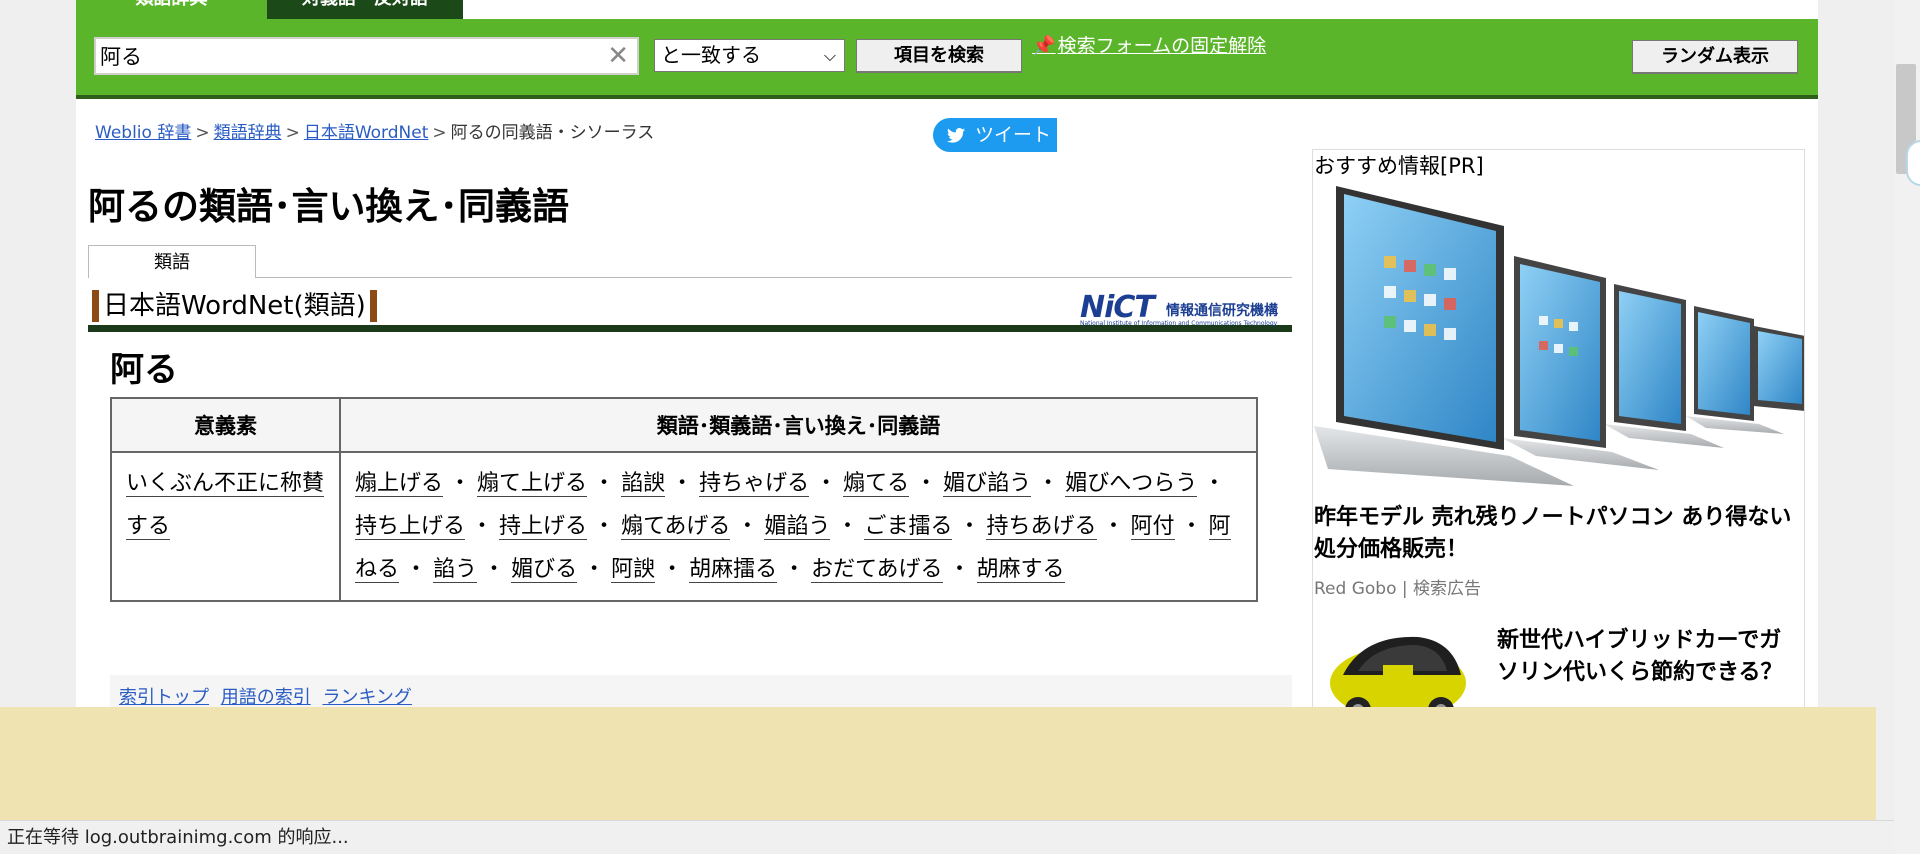  I want to click on tab-antonyms: 対義語・反対語, so click(365, 9).